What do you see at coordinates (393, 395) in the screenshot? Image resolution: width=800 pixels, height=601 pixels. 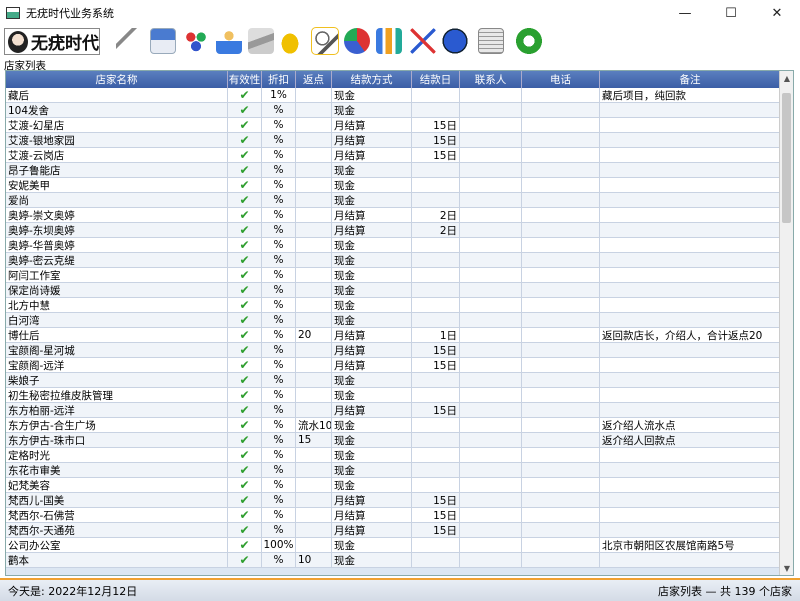 I see `table-row: 初生秘密拉维皮肤管理 ✔% 现金` at bounding box center [393, 395].